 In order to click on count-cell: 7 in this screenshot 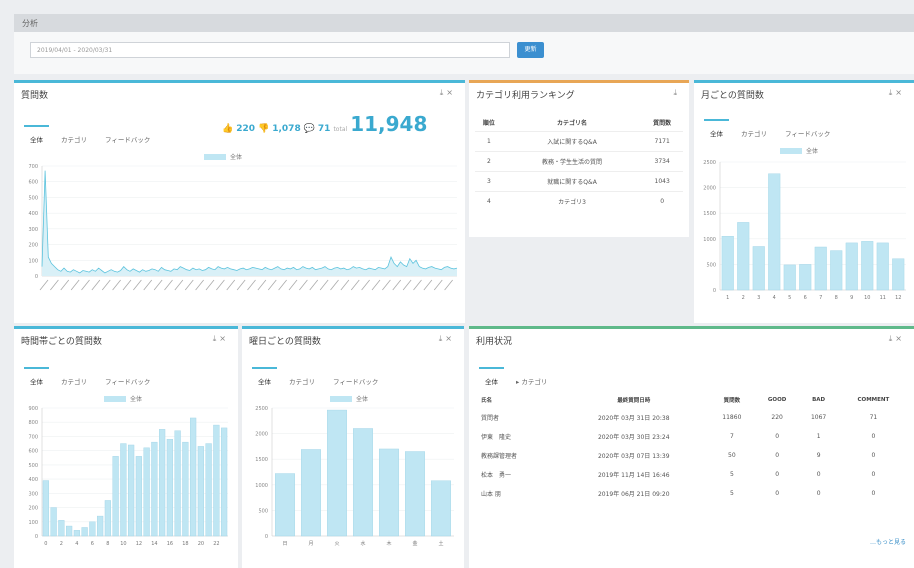, I will do `click(731, 436)`.